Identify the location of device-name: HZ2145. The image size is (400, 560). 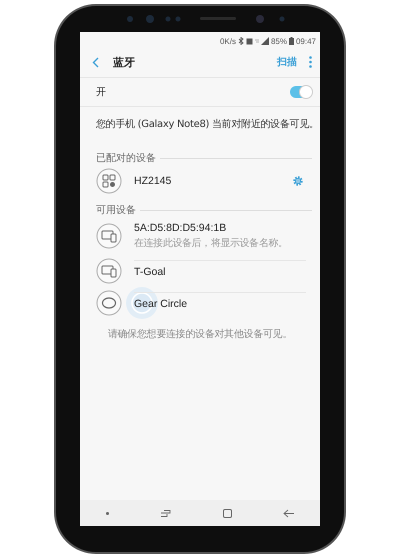
(153, 181).